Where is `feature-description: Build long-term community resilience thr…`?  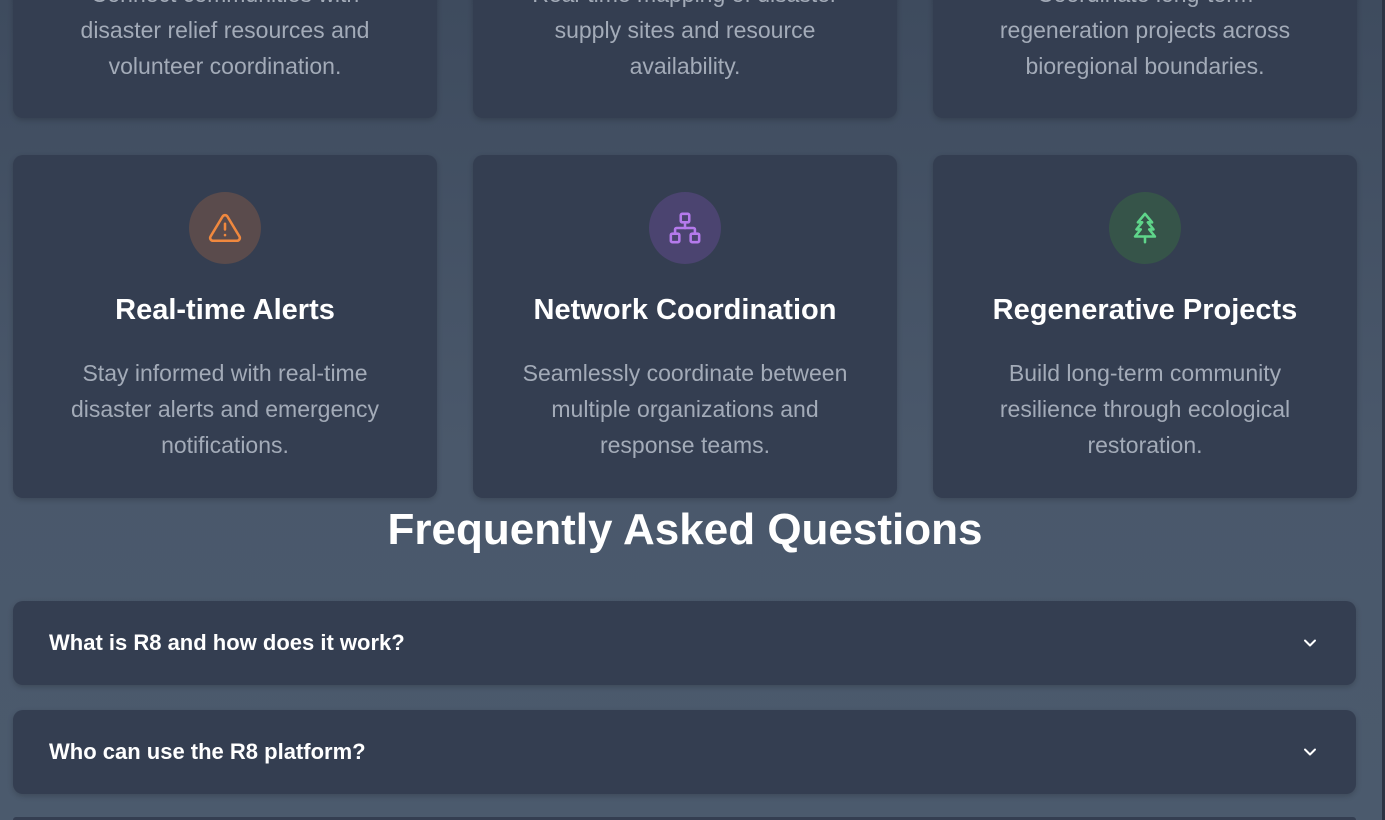 feature-description: Build long-term community resilience thr… is located at coordinates (1145, 409).